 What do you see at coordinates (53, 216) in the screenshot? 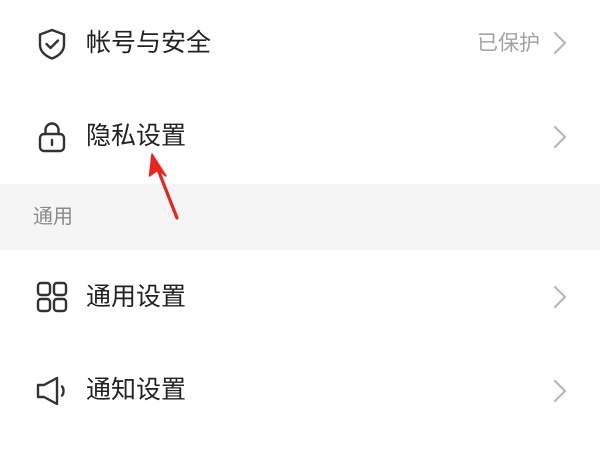
I see `section-title: 通用` at bounding box center [53, 216].